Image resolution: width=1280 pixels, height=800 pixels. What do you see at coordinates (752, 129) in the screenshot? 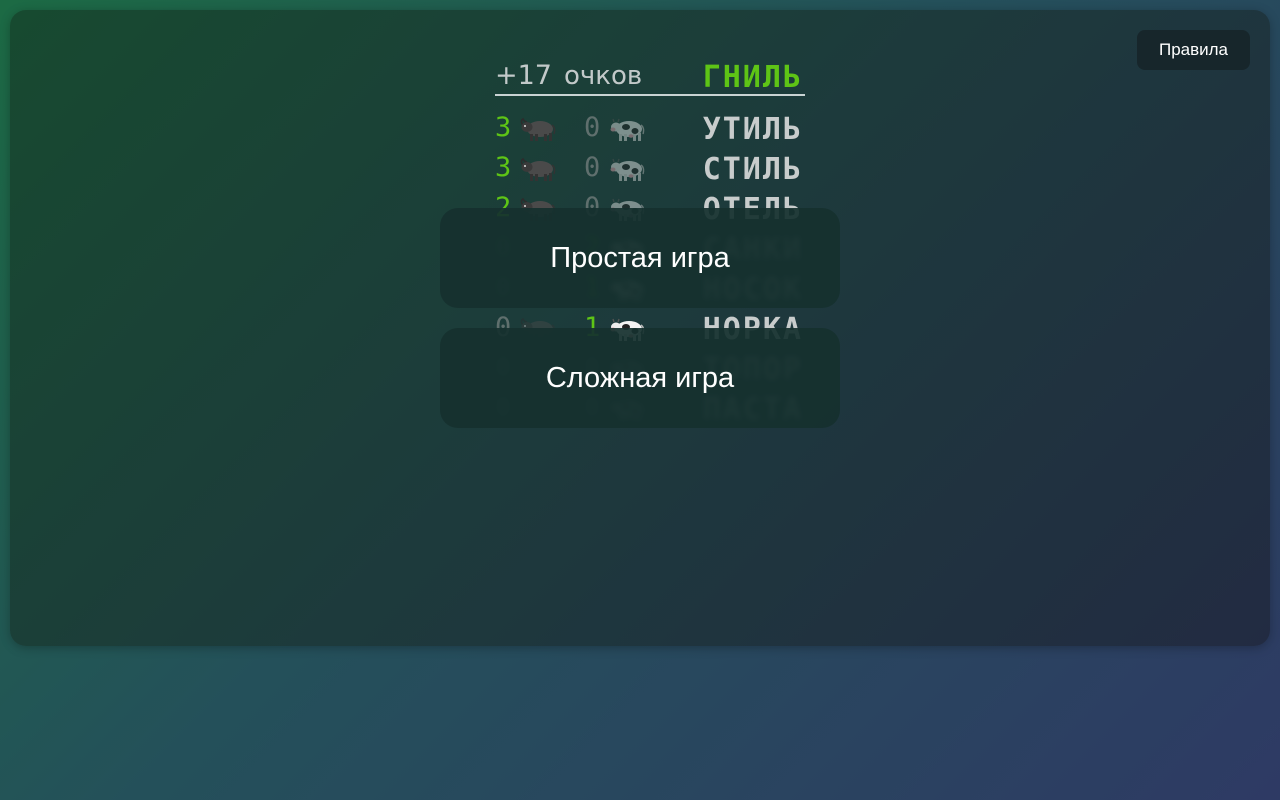
I see `guess-word: УТИЛЬ` at bounding box center [752, 129].